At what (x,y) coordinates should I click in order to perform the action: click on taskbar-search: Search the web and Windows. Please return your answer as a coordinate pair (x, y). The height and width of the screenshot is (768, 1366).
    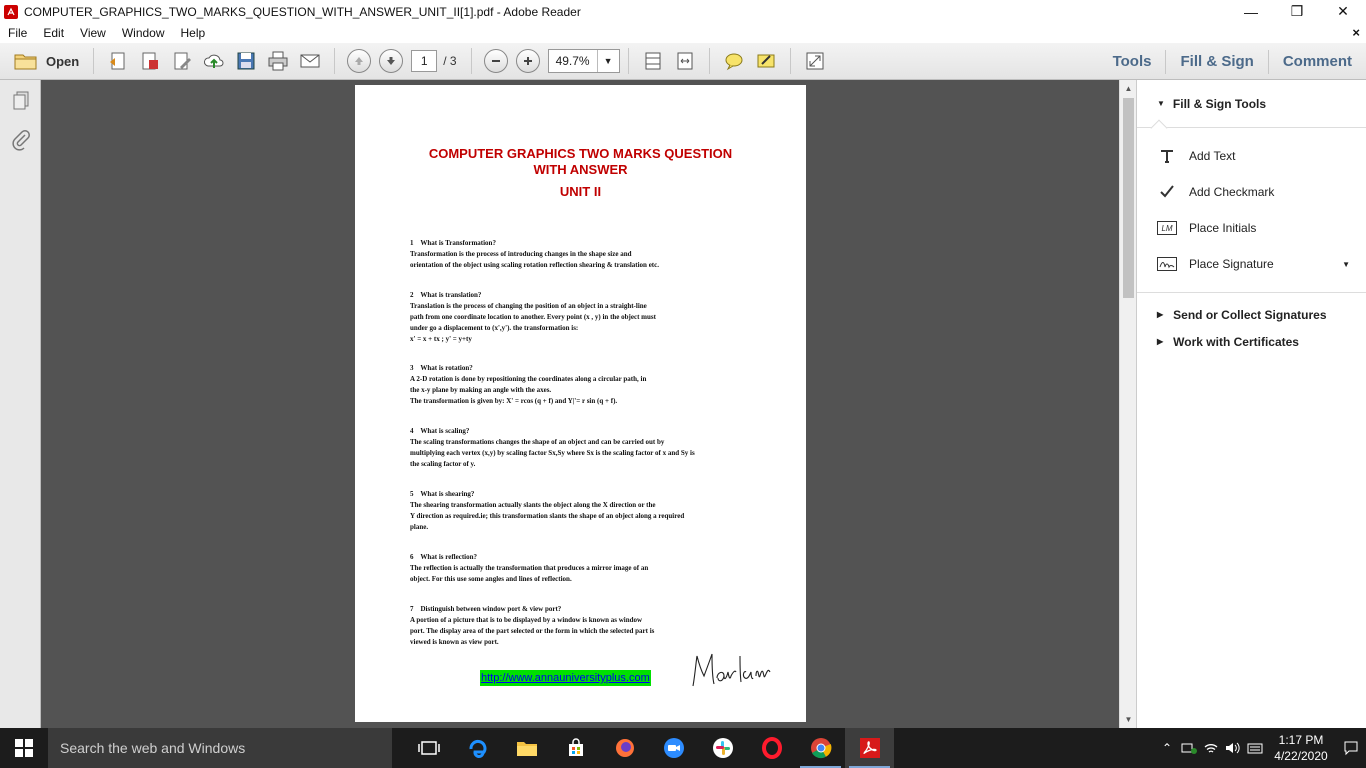
    Looking at the image, I should click on (220, 748).